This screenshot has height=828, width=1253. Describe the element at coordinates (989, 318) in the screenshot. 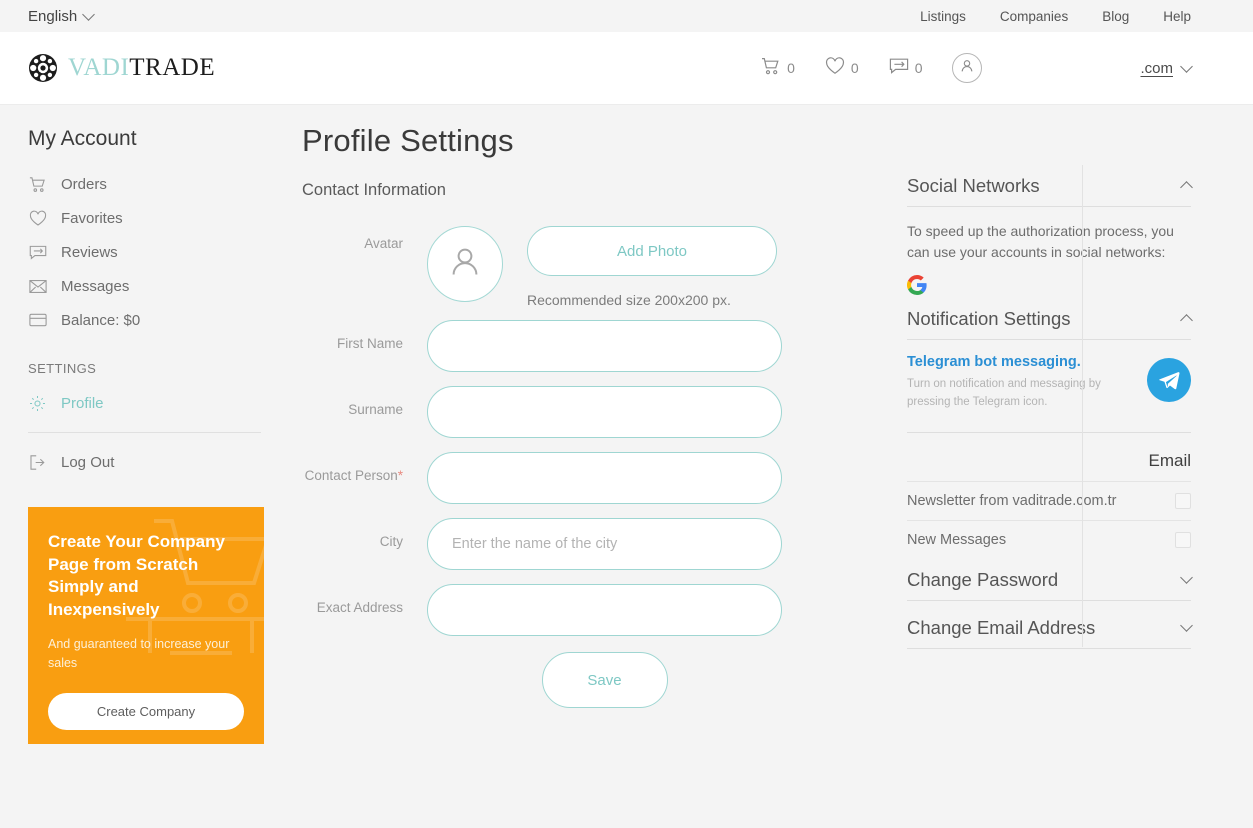

I see `notification-settings-title: Notification Settings` at that location.